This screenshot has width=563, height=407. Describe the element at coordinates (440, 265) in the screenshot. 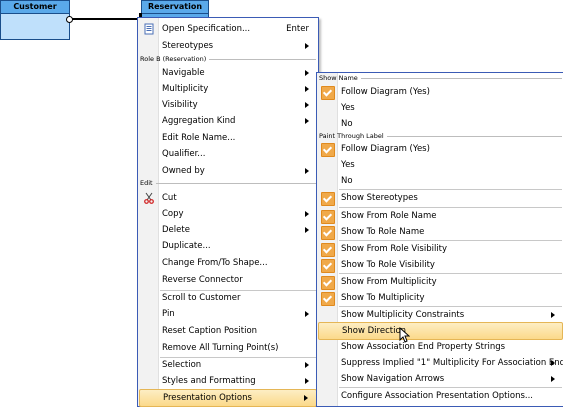

I see `menu-item-show-to-role-visibility: Show To Role Visibility` at that location.